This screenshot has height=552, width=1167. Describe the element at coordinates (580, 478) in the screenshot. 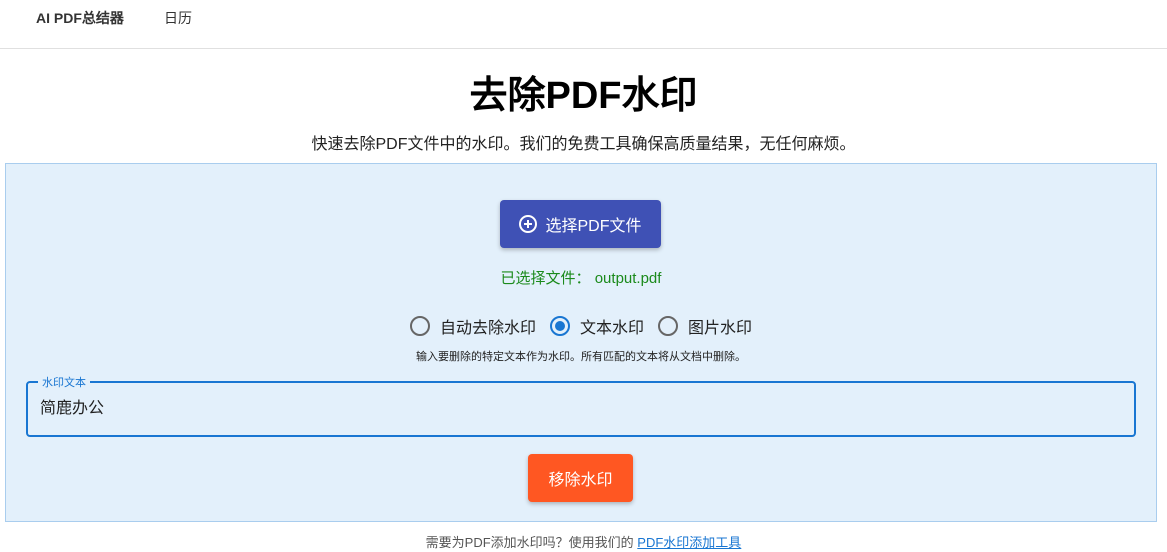

I see `remove-watermark-button: 移除水印` at that location.